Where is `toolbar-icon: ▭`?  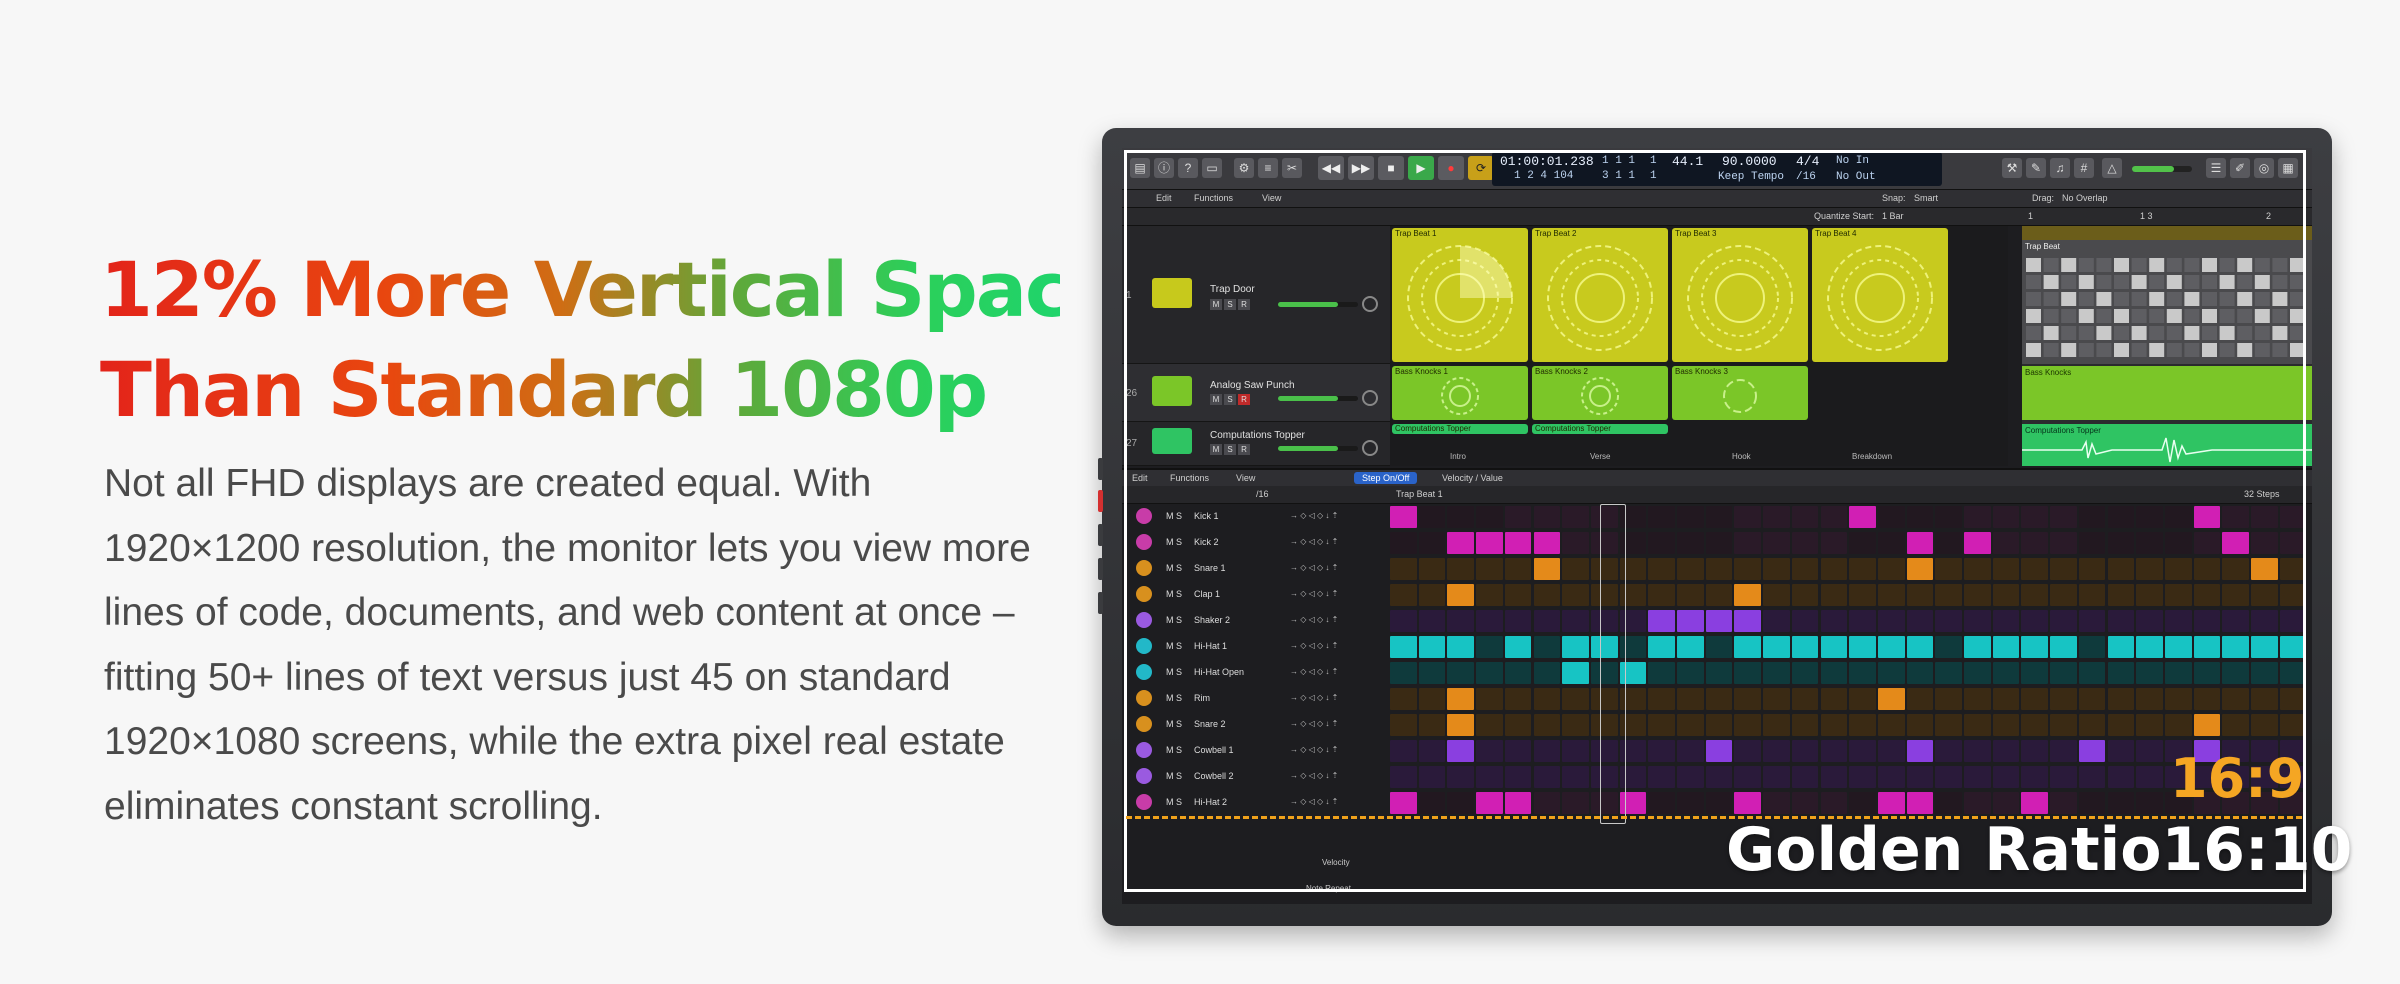 toolbar-icon: ▭ is located at coordinates (1212, 168).